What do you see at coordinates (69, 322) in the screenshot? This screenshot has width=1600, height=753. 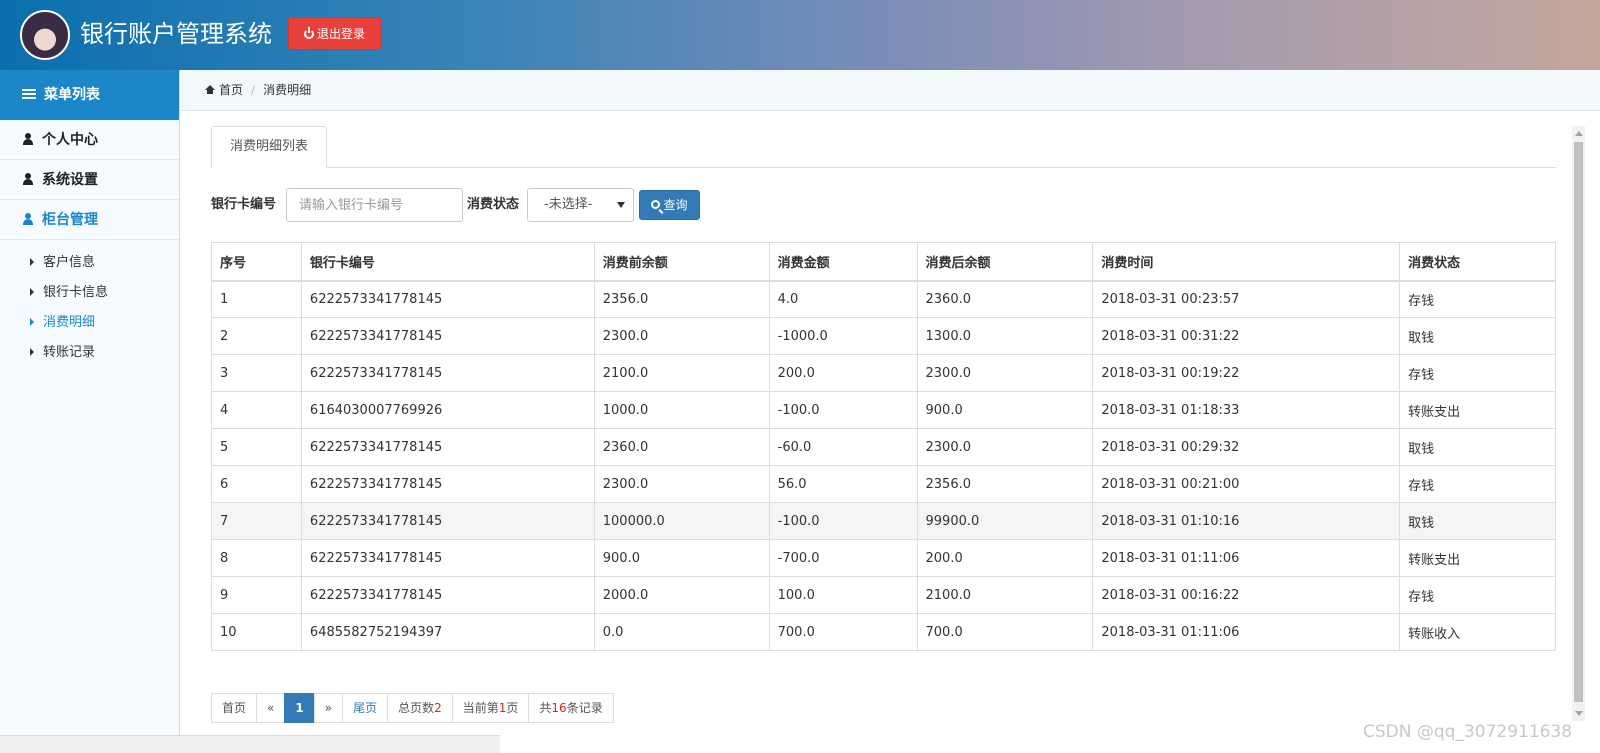 I see `sidebar-item-label: 消费明细` at bounding box center [69, 322].